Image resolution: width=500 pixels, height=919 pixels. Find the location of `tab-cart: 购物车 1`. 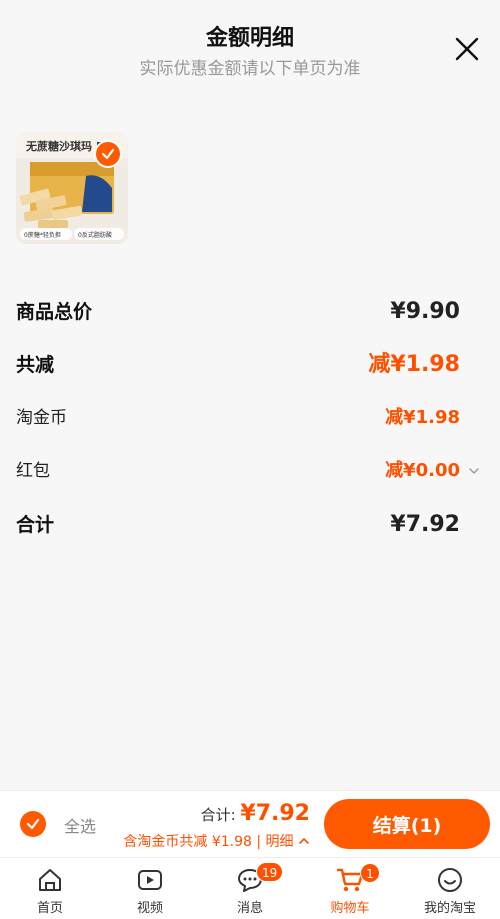

tab-cart: 购物车 1 is located at coordinates (350, 888).